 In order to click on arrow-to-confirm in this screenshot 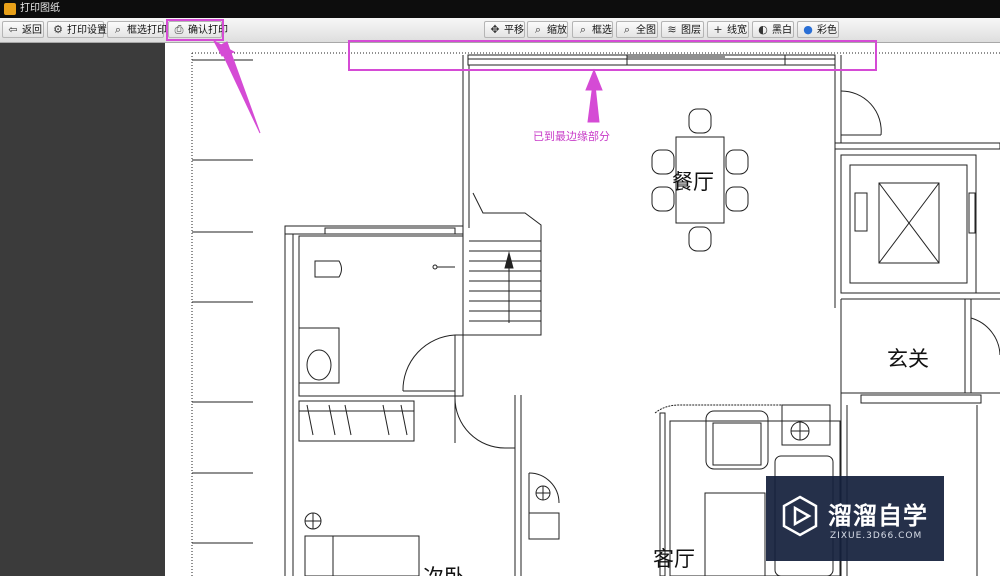, I will do `click(239, 87)`.